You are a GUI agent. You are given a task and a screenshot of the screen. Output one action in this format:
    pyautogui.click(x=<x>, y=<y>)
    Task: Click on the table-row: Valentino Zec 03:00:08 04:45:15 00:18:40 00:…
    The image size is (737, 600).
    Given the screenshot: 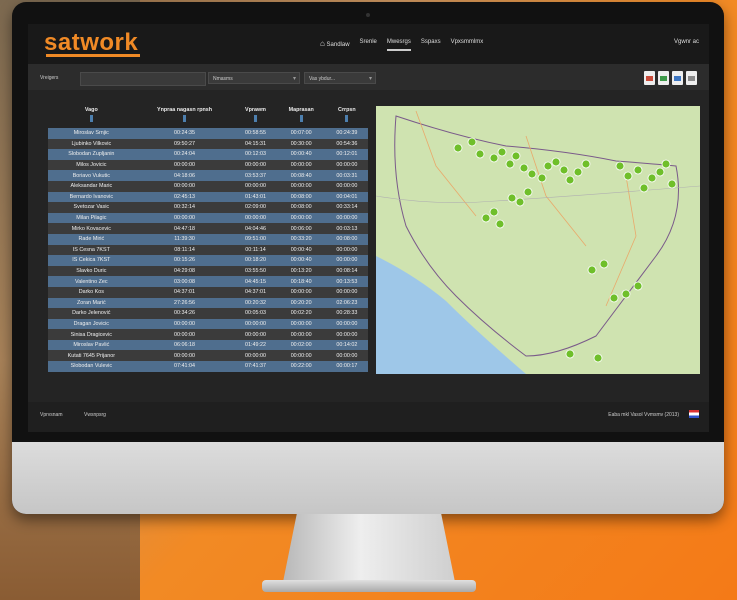 What is the action you would take?
    pyautogui.click(x=208, y=281)
    